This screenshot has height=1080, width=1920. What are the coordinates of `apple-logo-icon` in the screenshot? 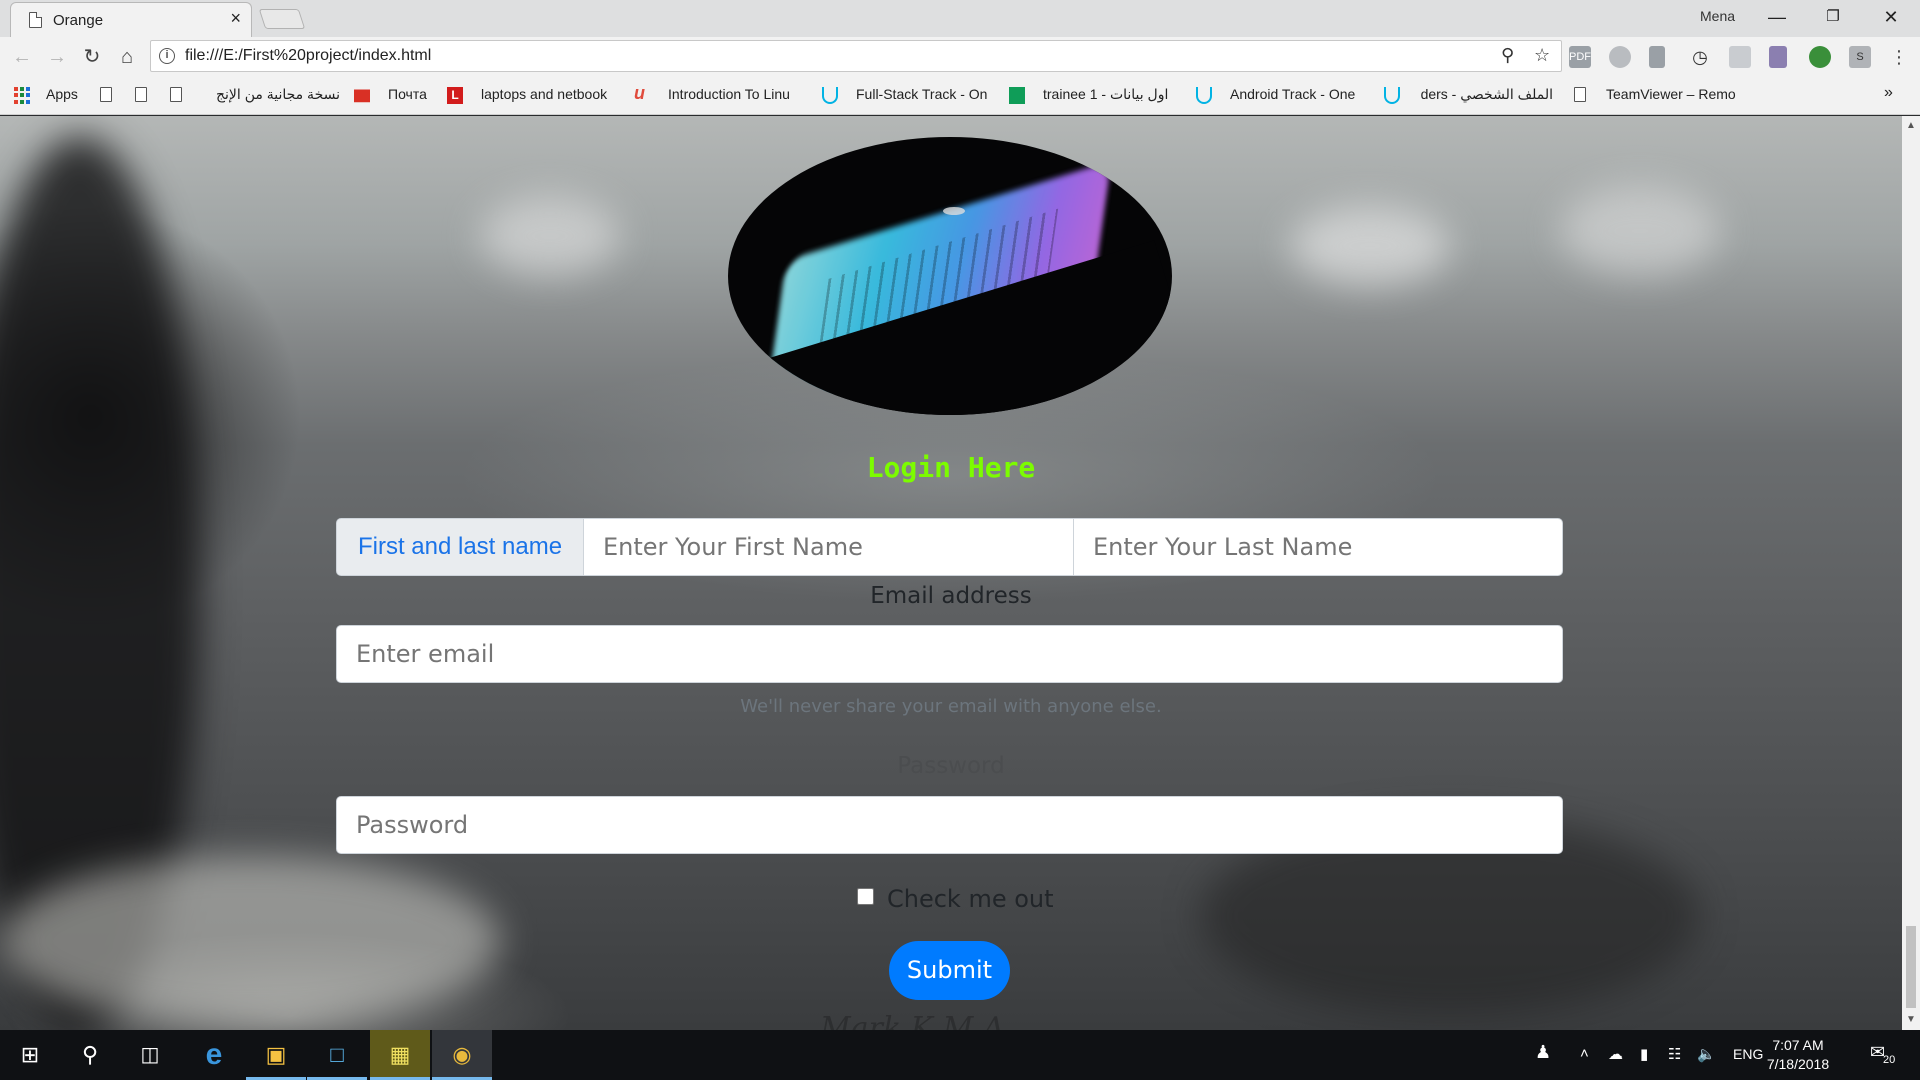 It's located at (954, 211).